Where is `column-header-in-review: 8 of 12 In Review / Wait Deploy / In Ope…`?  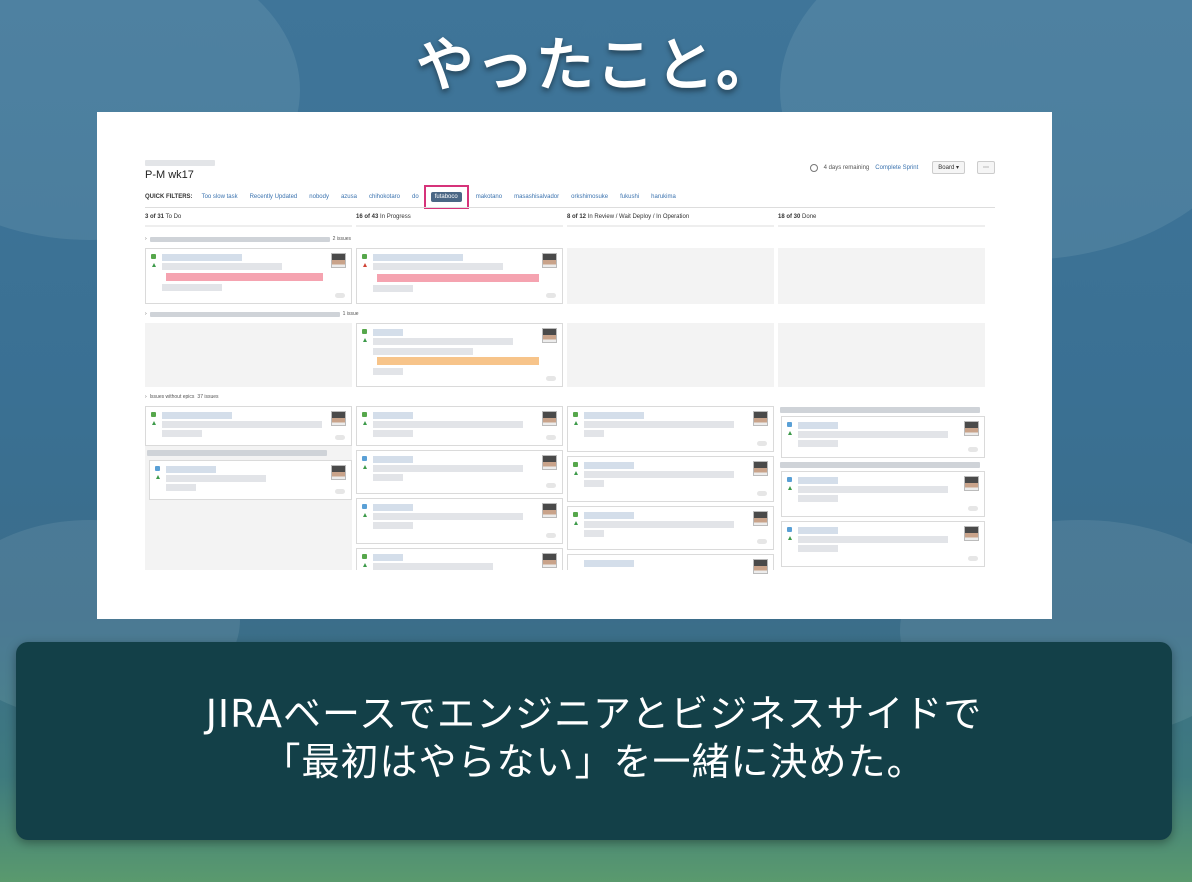
column-header-in-review: 8 of 12 In Review / Wait Deploy / In Ope… is located at coordinates (628, 217).